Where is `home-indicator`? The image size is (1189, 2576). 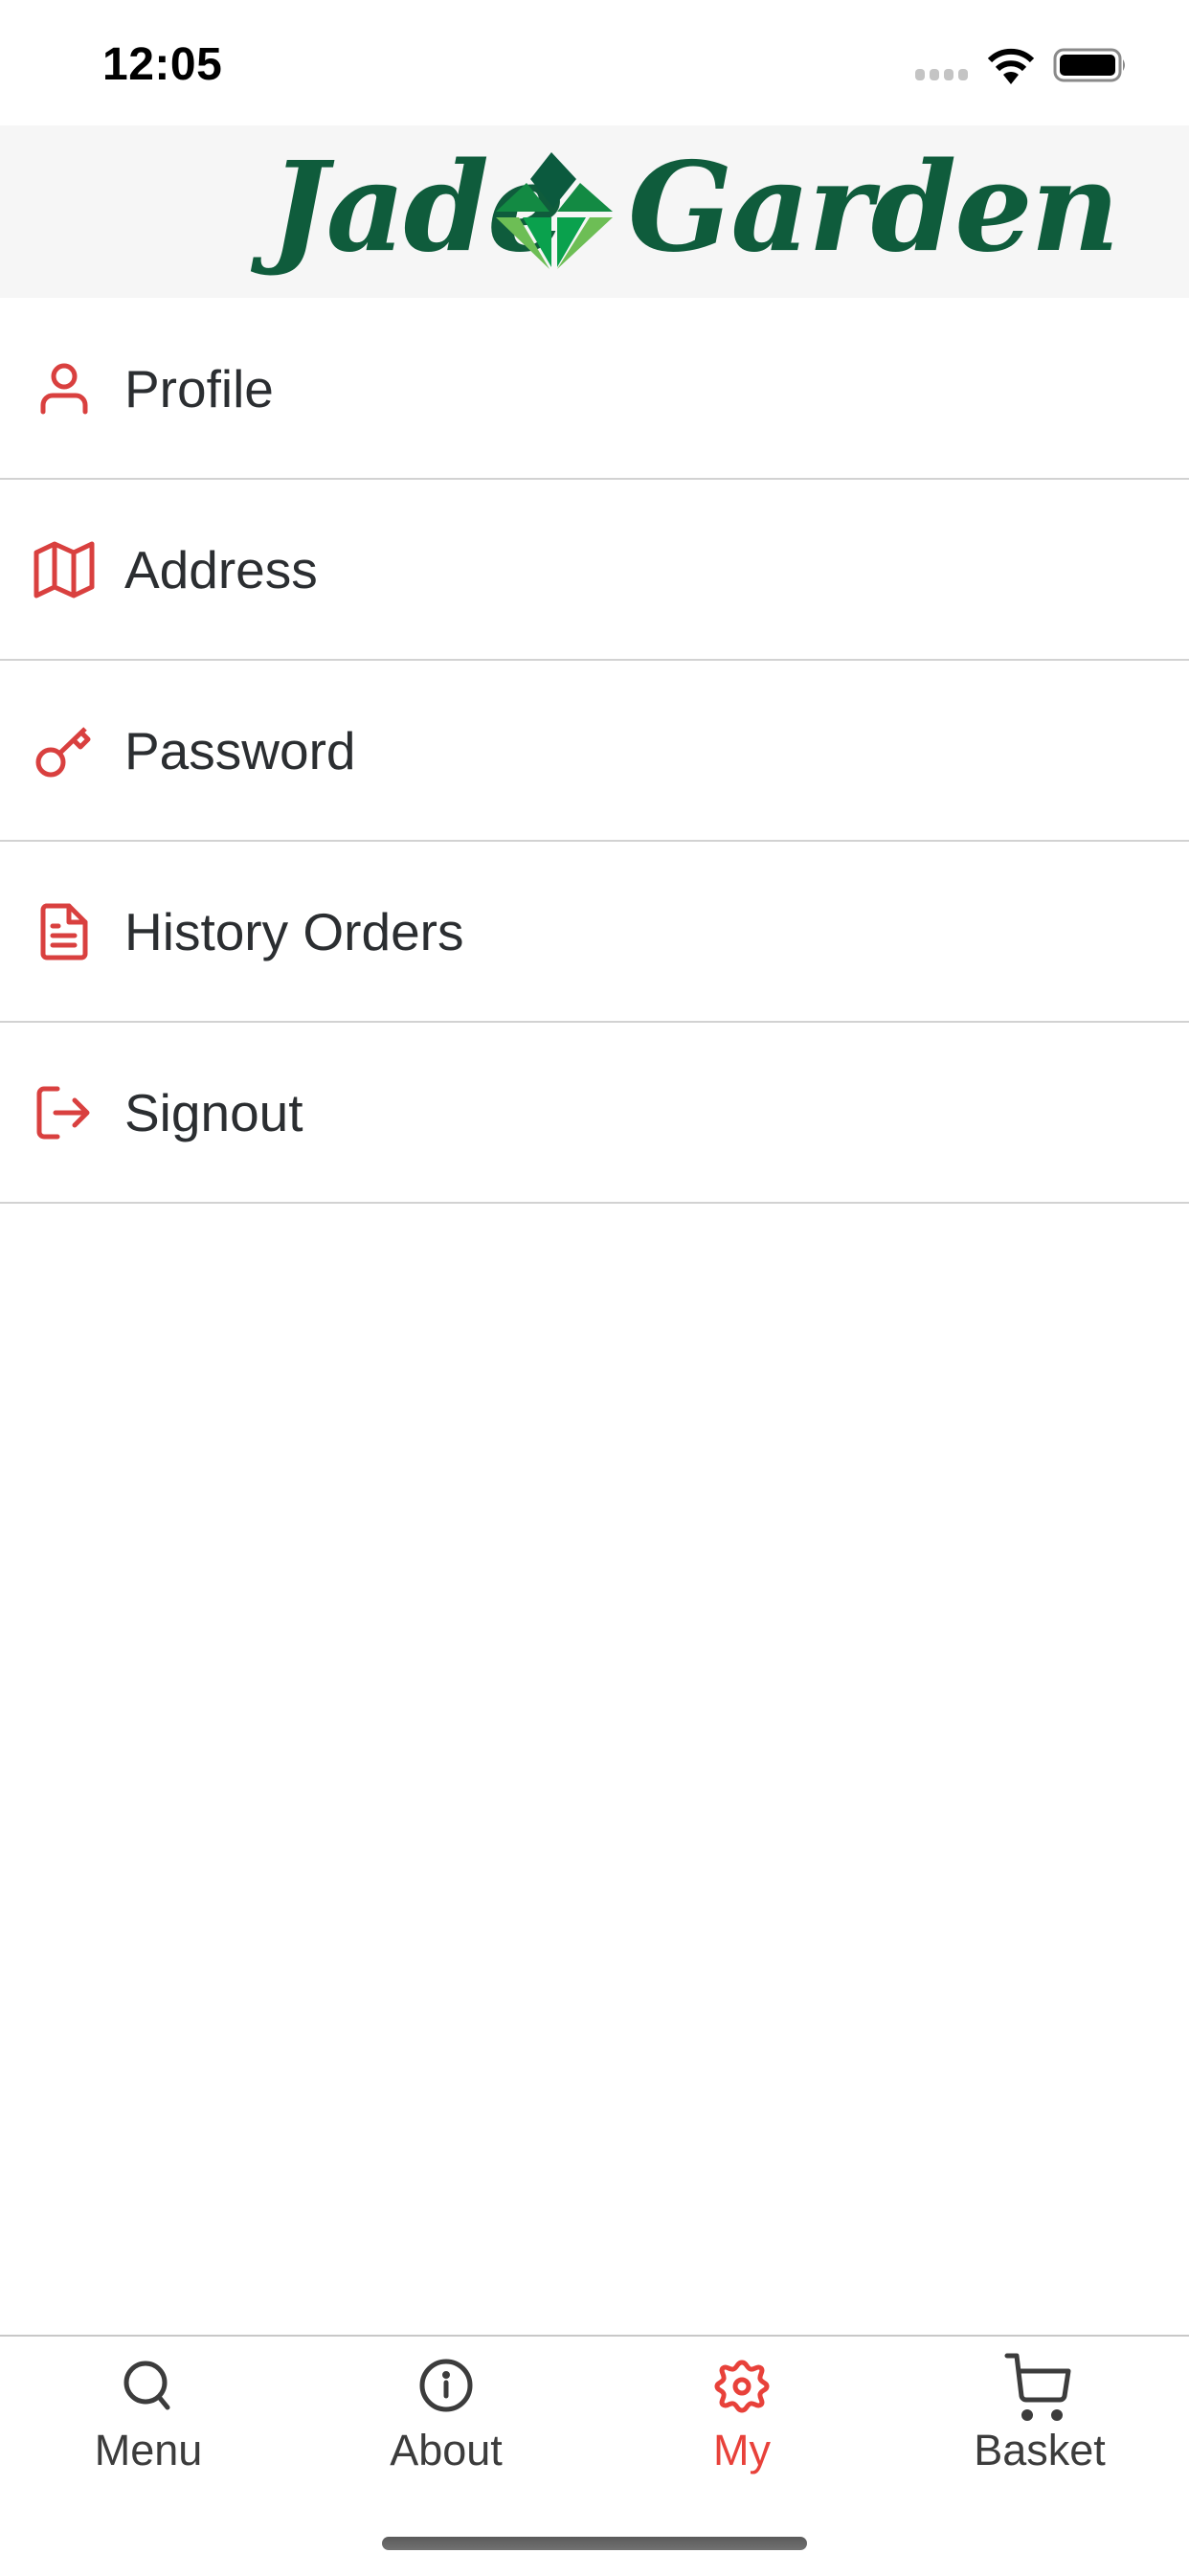 home-indicator is located at coordinates (594, 2543).